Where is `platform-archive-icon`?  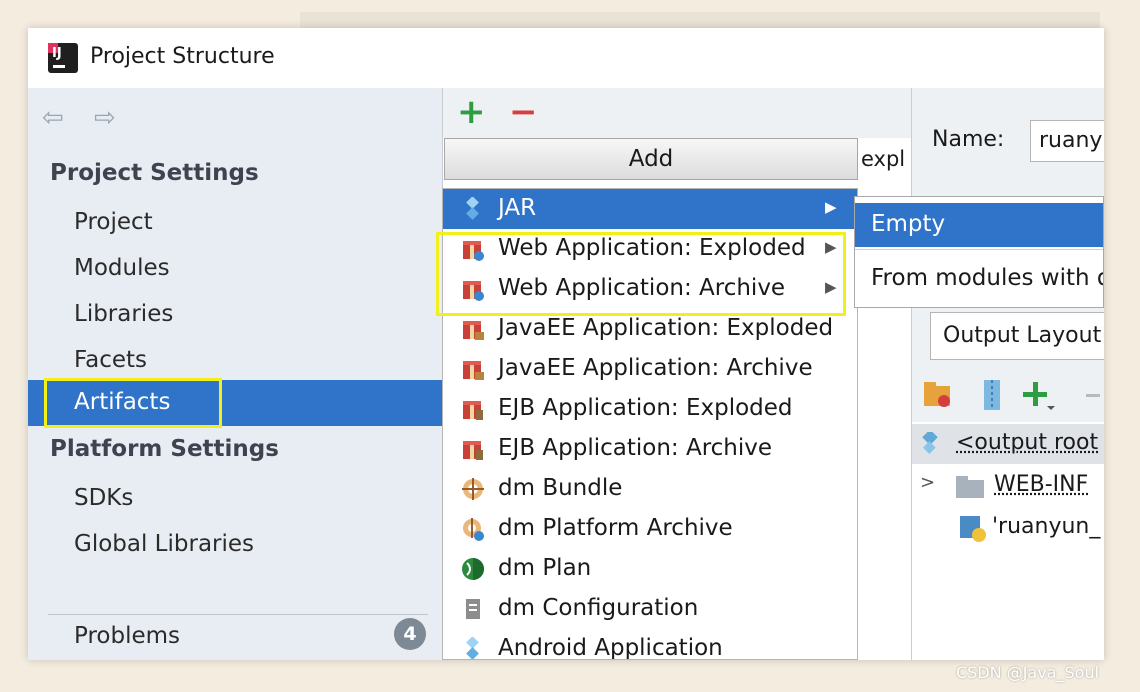 platform-archive-icon is located at coordinates (473, 529).